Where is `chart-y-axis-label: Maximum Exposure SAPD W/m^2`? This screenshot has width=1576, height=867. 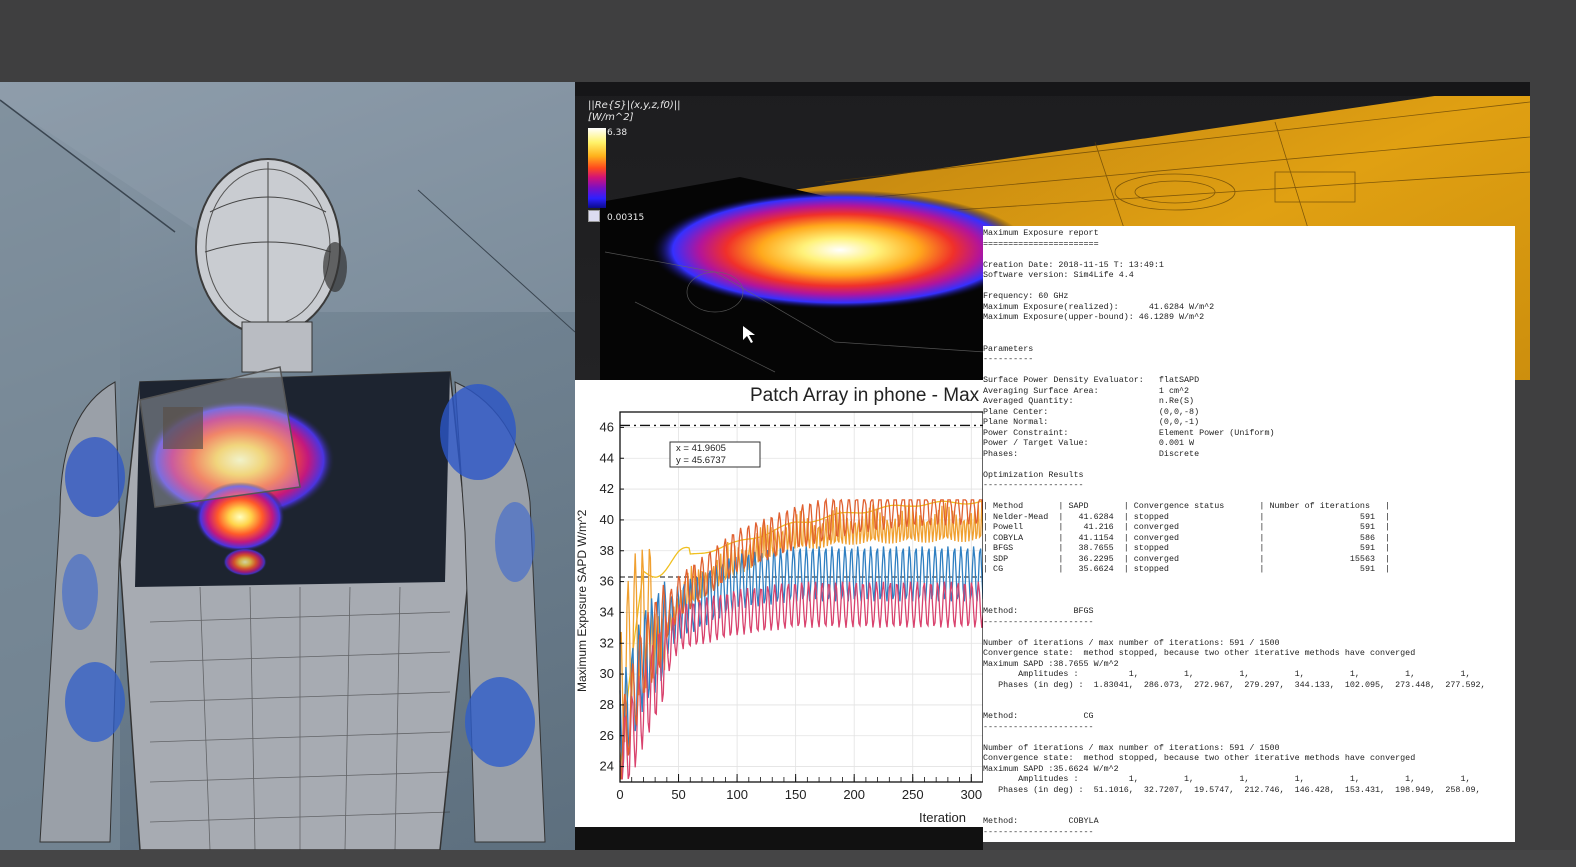
chart-y-axis-label: Maximum Exposure SAPD W/m^2 is located at coordinates (582, 600).